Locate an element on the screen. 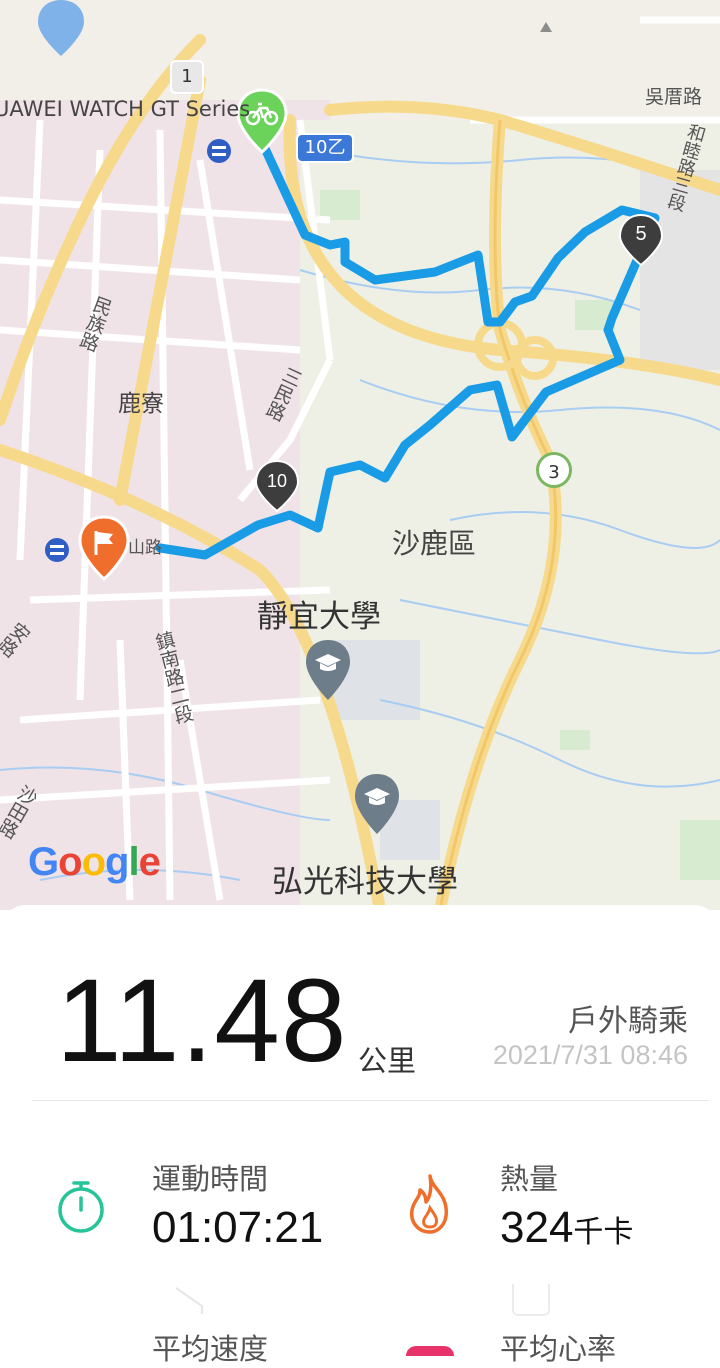  calories-value-row: 324千卡 is located at coordinates (566, 1228).